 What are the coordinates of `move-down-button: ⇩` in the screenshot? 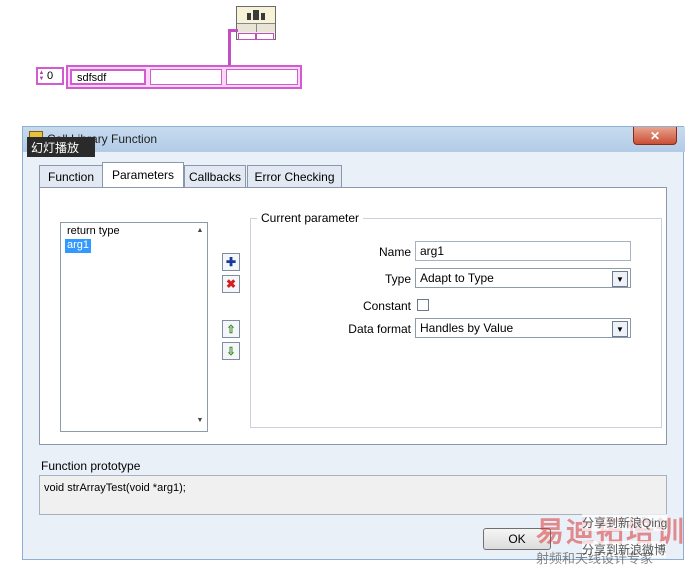 It's located at (231, 351).